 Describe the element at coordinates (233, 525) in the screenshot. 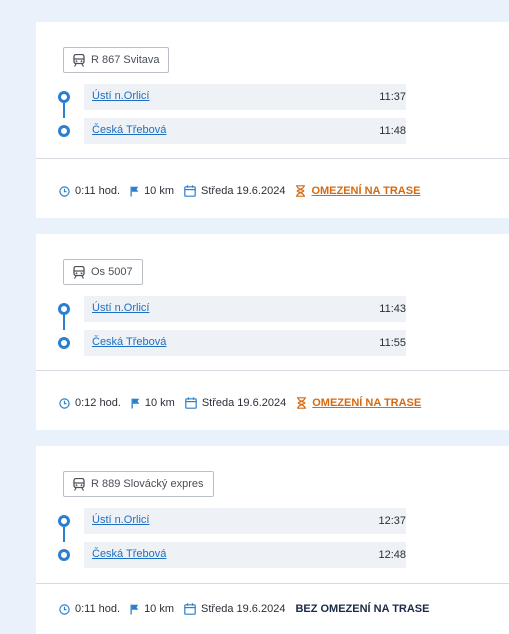

I see `stop-row: Ústí n.Orlicí 12:37` at that location.